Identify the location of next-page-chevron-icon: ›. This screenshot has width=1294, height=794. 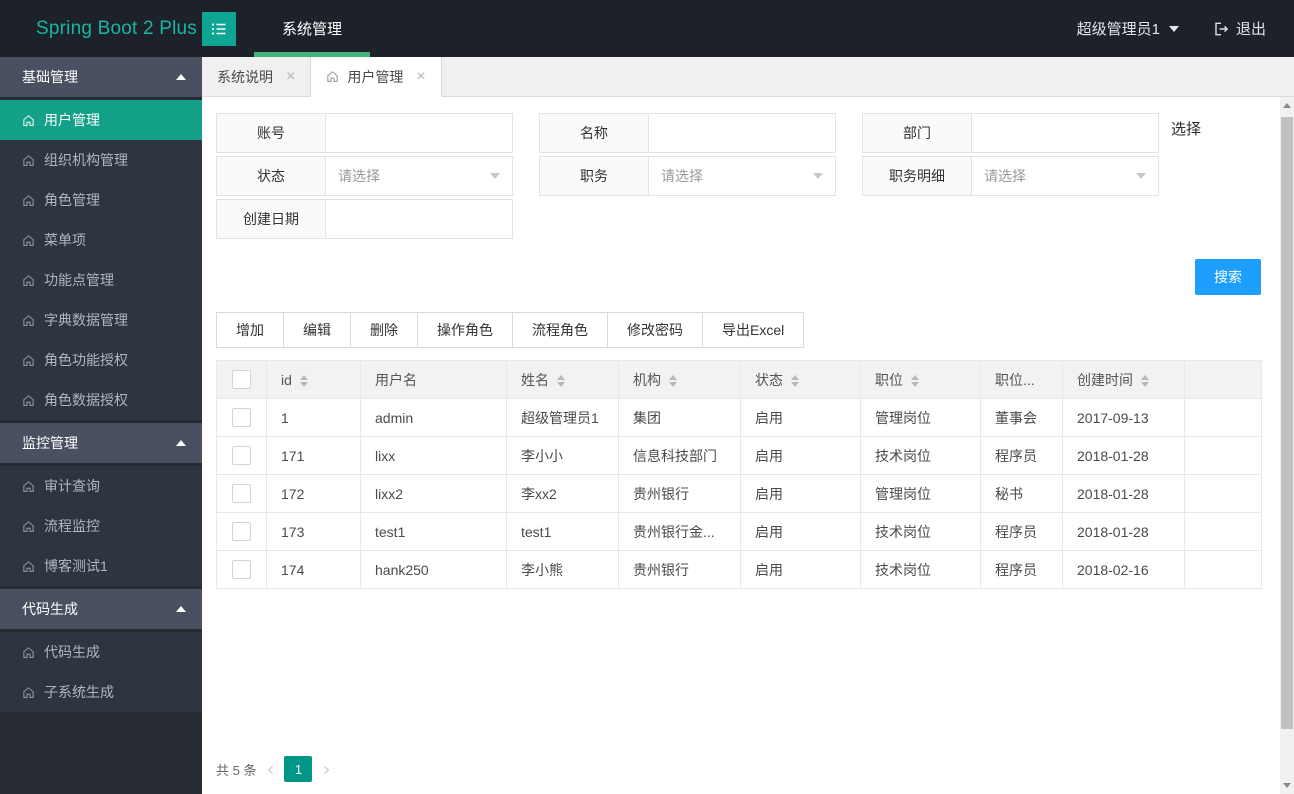
(326, 769).